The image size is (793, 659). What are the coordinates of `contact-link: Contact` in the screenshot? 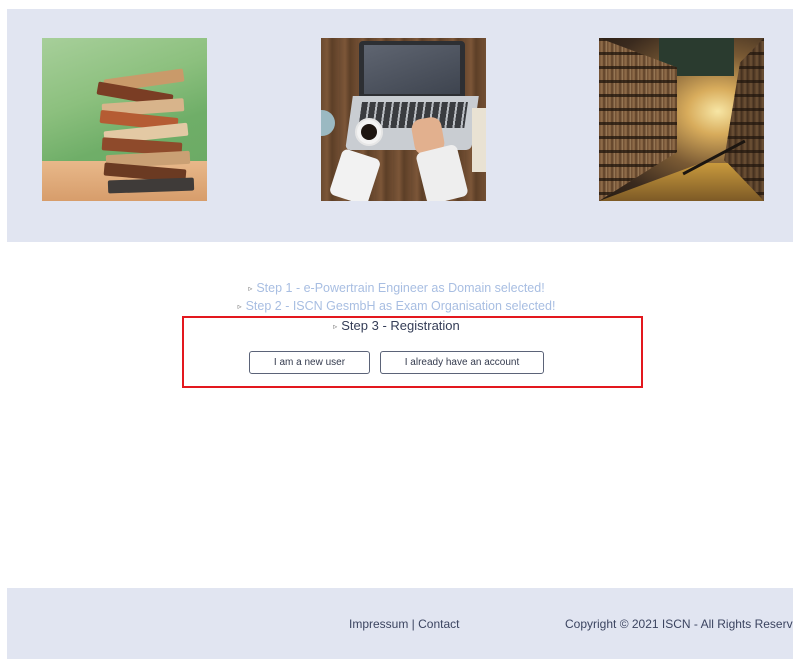 It's located at (438, 624).